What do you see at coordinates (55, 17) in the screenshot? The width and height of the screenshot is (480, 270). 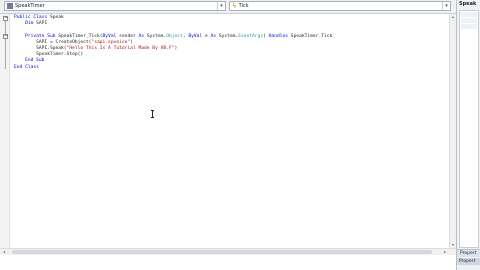 I see `code-token: Speak` at bounding box center [55, 17].